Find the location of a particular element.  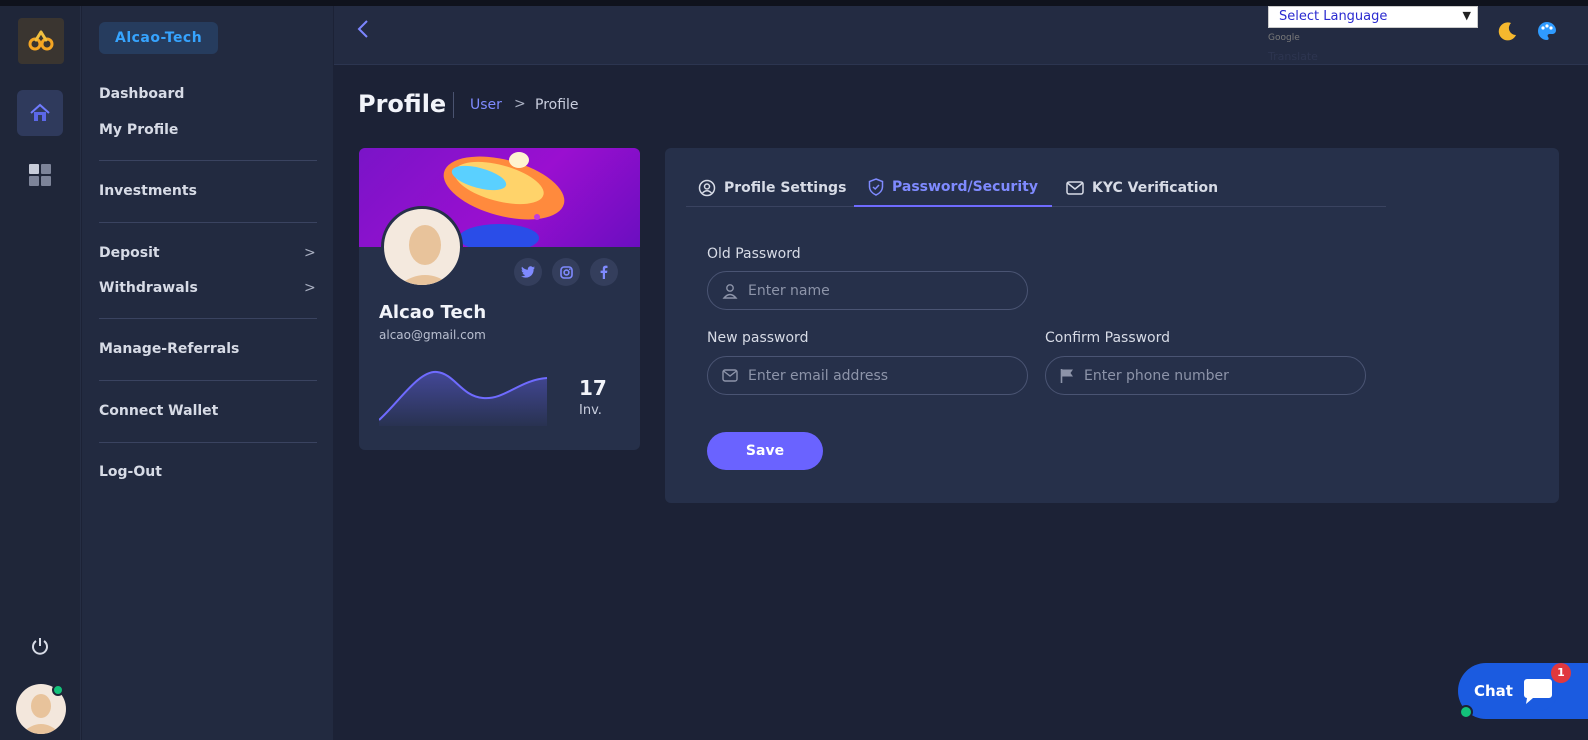

tab-kyc-verification: KYC Verification is located at coordinates (1142, 187).